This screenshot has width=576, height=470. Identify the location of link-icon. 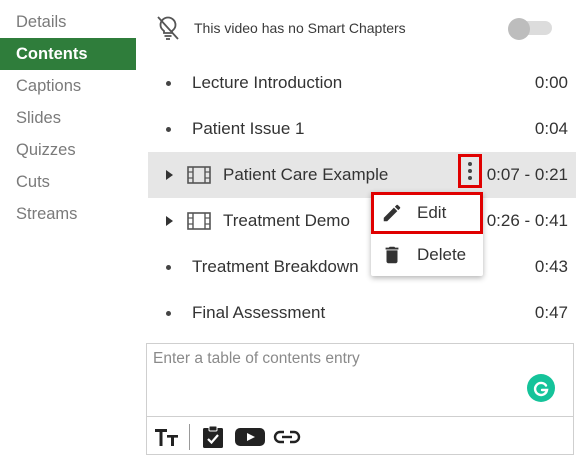
(287, 436).